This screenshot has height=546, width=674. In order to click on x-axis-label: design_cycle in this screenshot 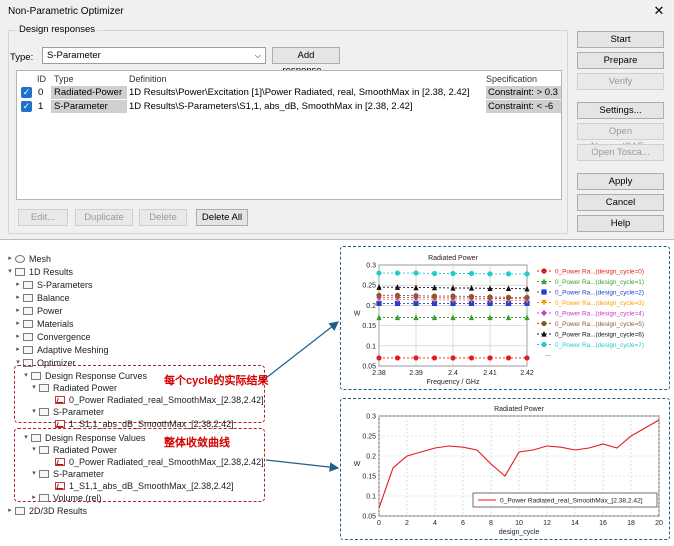, I will do `click(519, 532)`.